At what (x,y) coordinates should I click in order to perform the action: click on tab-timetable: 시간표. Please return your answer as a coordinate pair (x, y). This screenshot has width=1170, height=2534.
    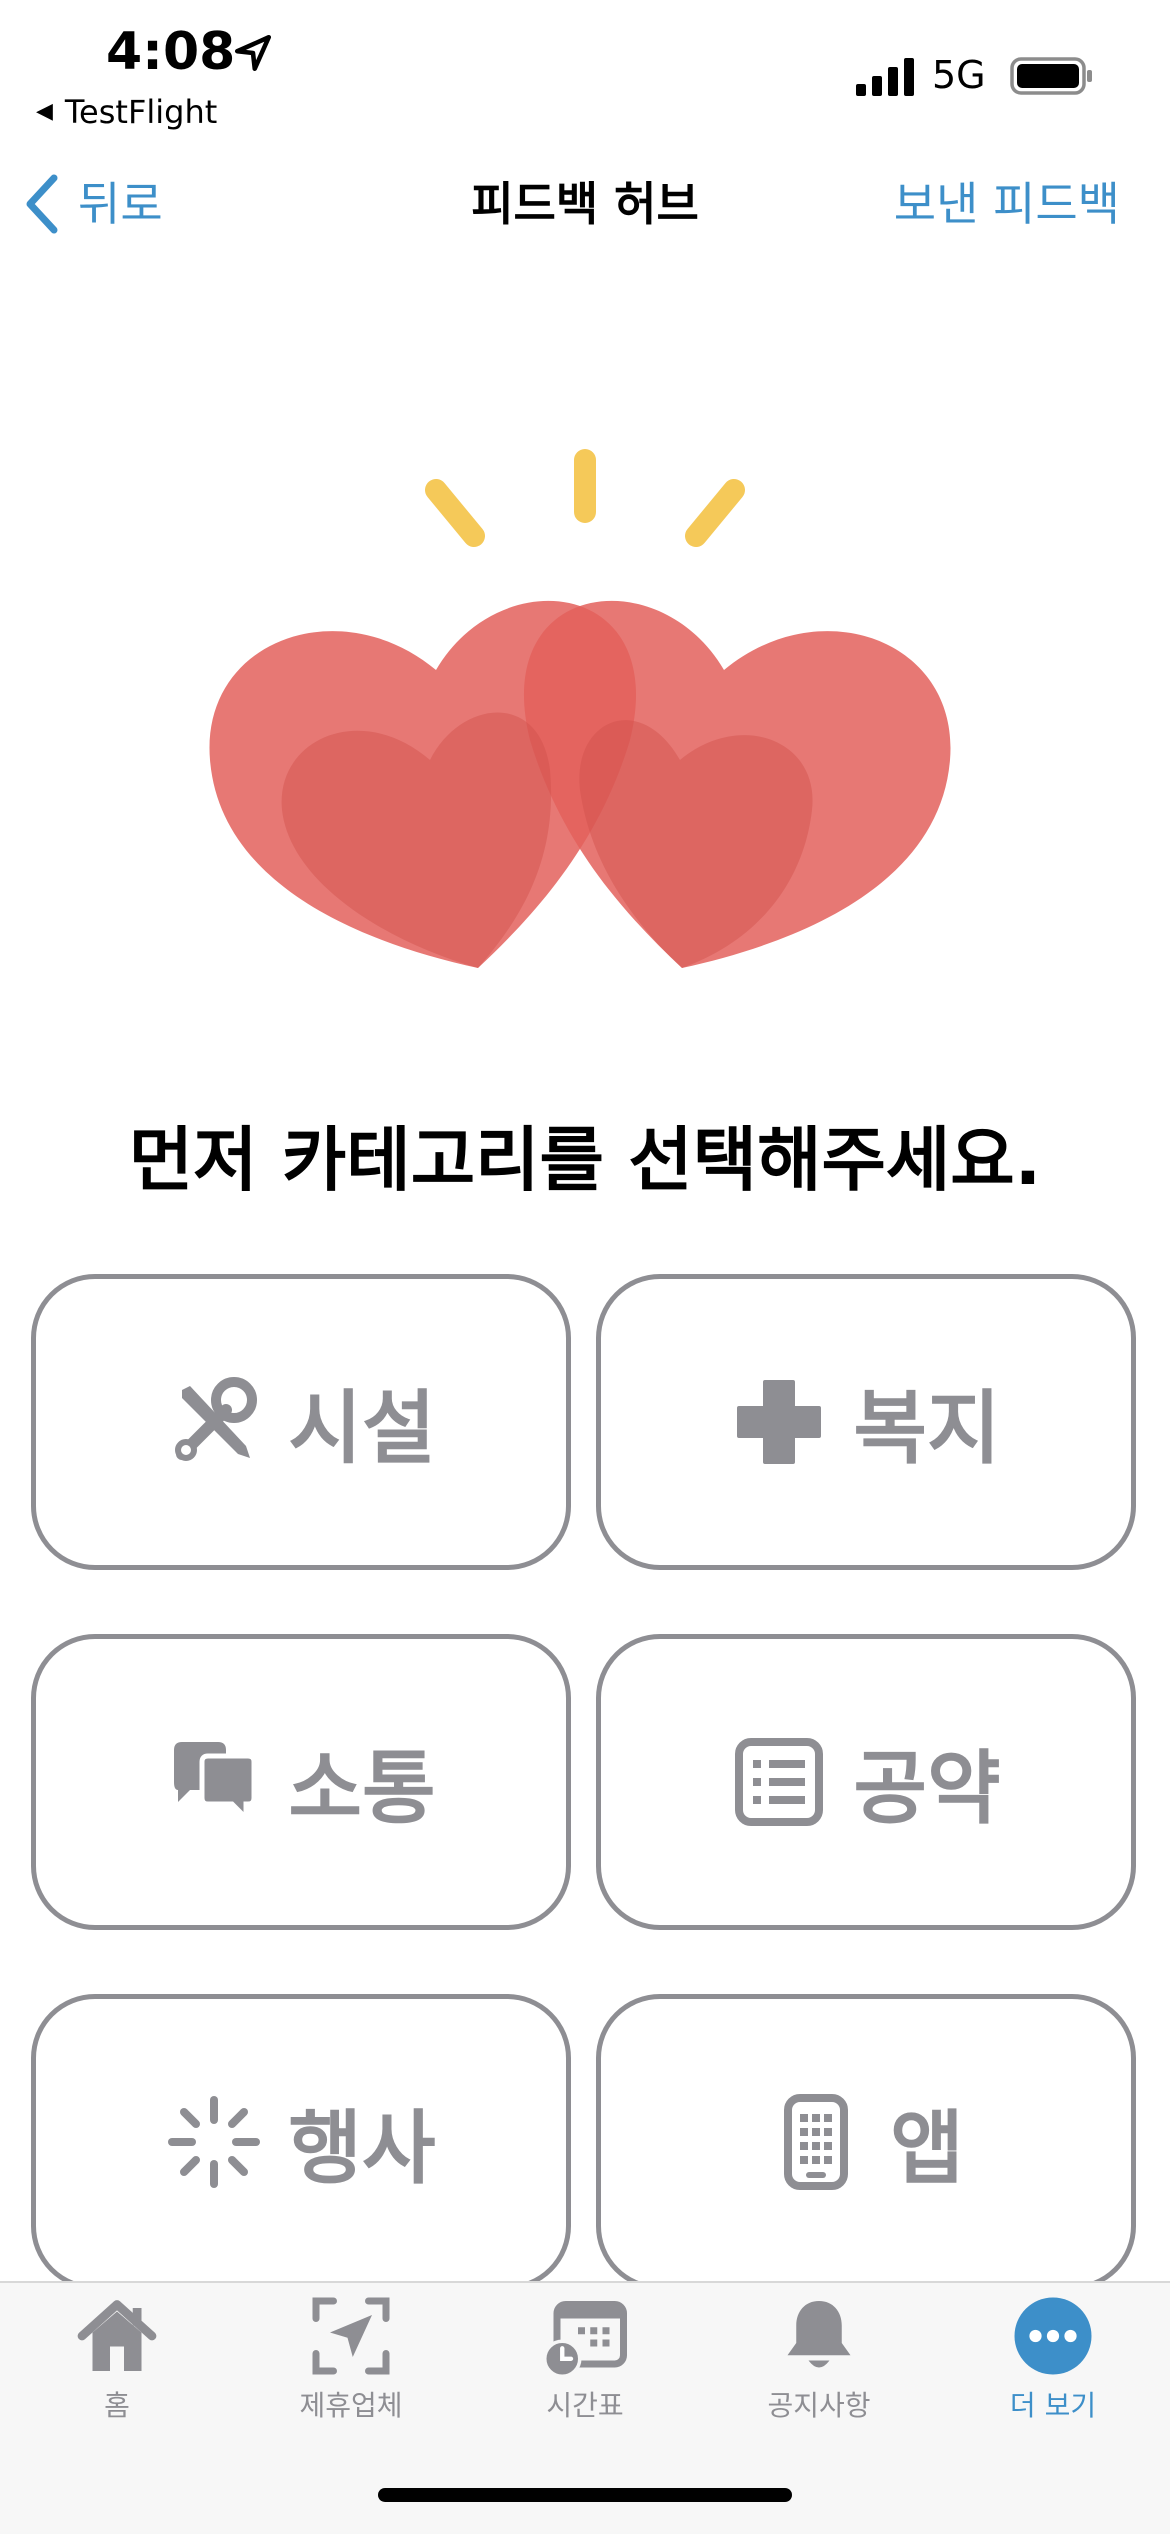
    Looking at the image, I should click on (585, 2369).